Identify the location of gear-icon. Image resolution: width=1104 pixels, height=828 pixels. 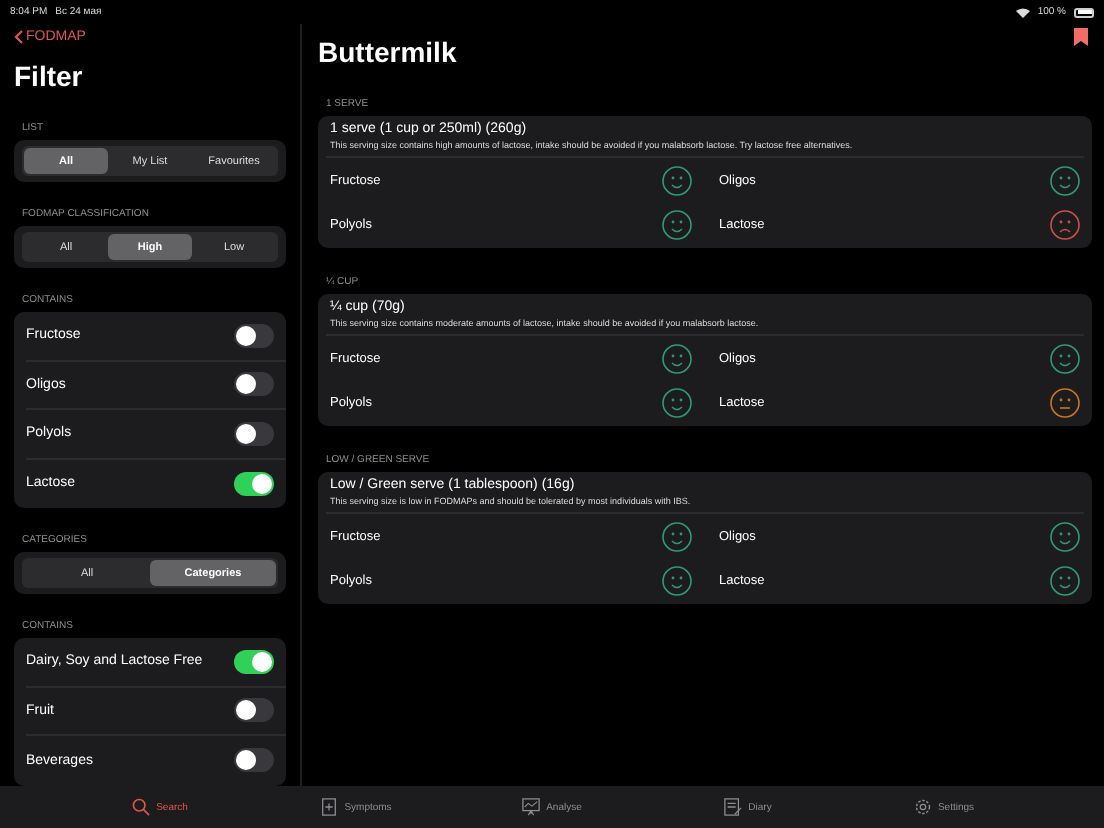
(922, 807).